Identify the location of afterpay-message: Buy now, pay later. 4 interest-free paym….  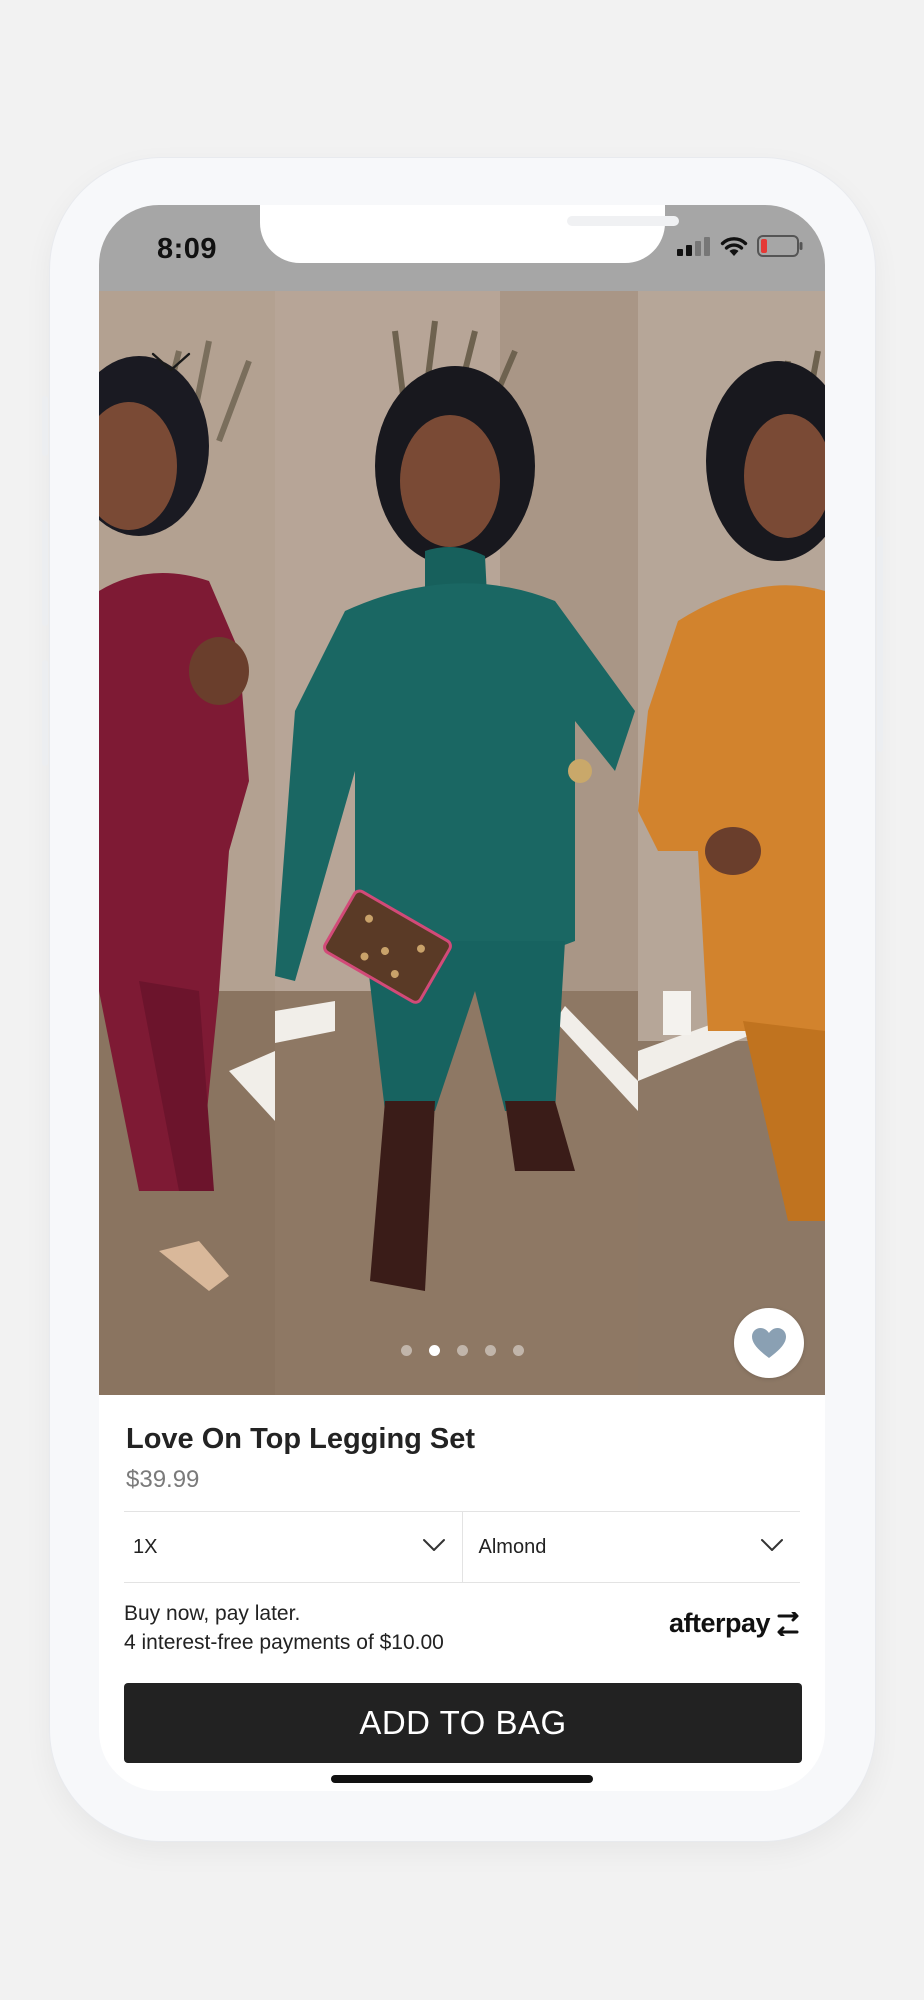
(284, 1628).